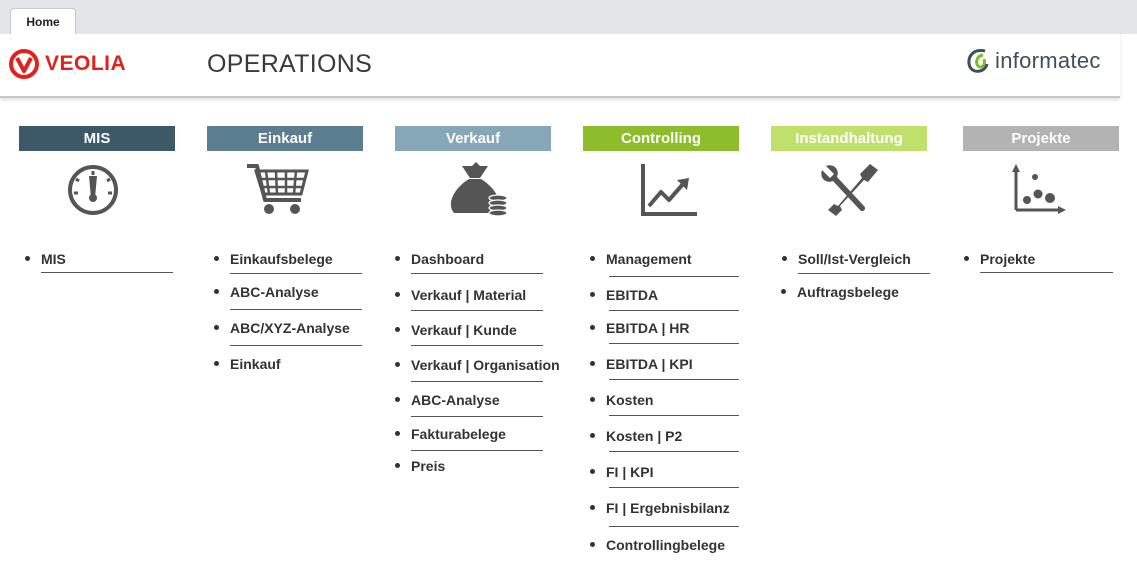 The width and height of the screenshot is (1137, 571). What do you see at coordinates (978, 60) in the screenshot?
I see `informatec-logo-icon` at bounding box center [978, 60].